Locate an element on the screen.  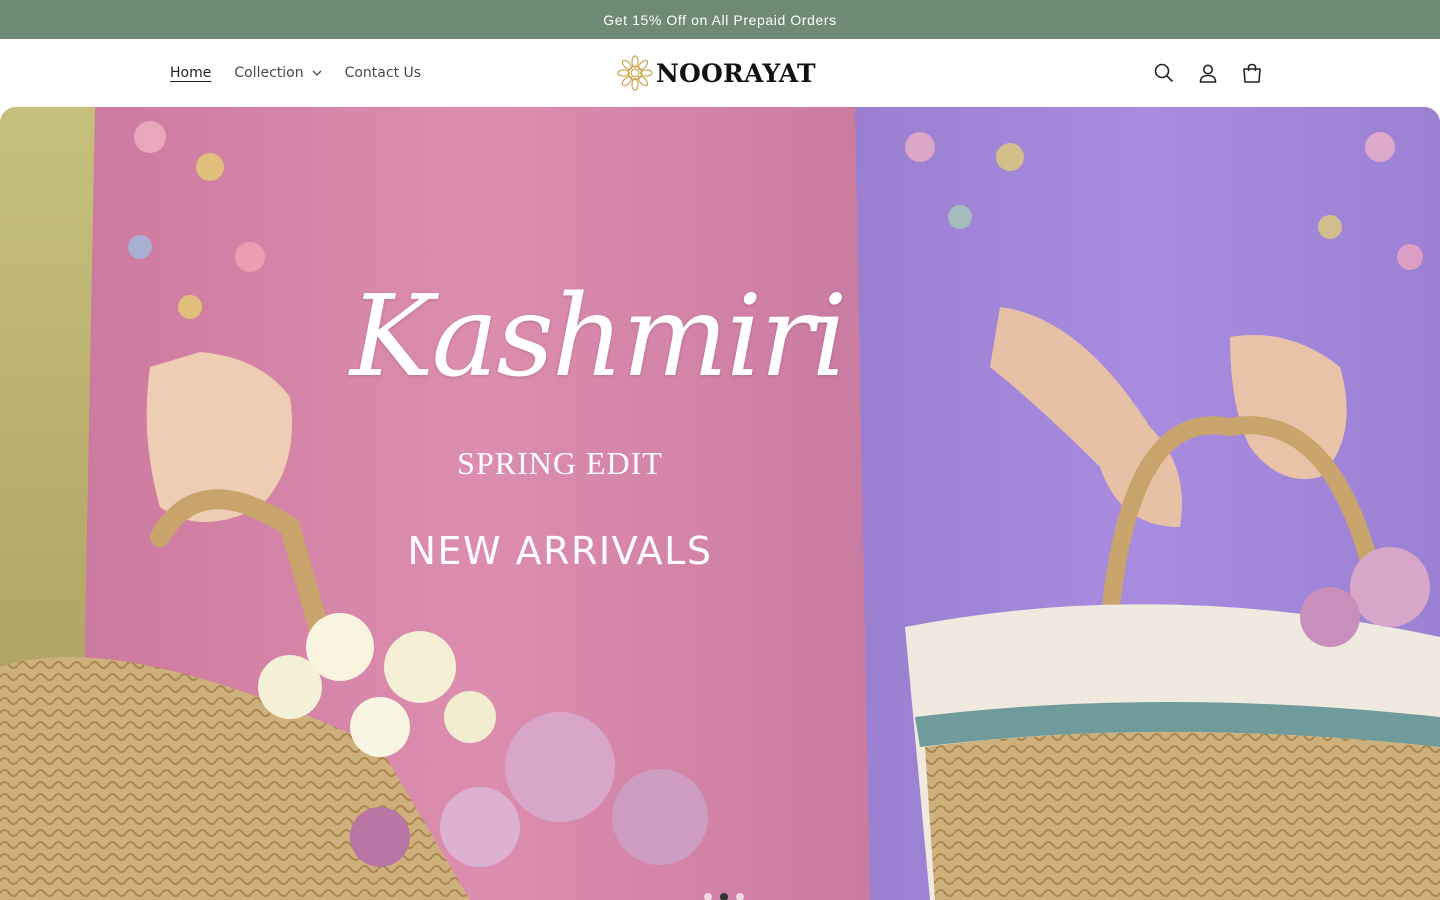
cart-icon is located at coordinates (1252, 73).